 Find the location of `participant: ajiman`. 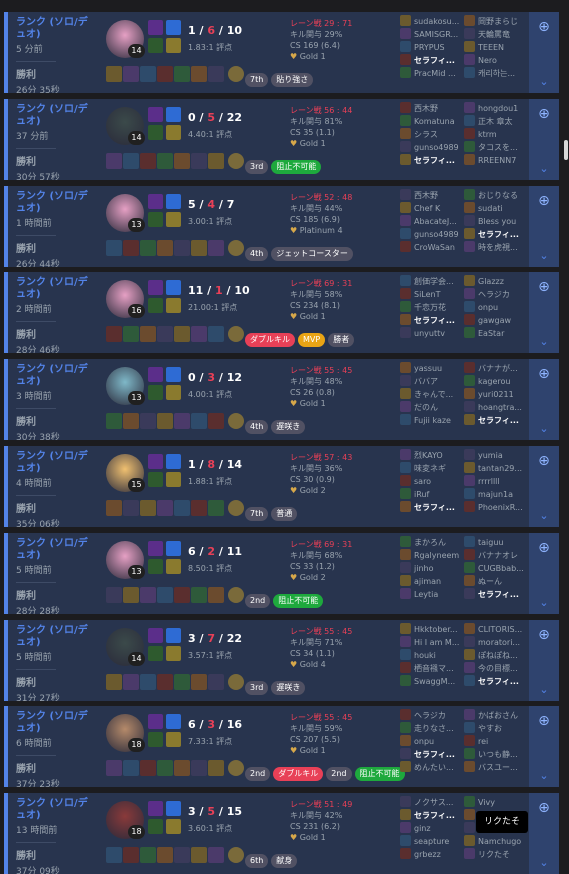

participant: ajiman is located at coordinates (431, 581).